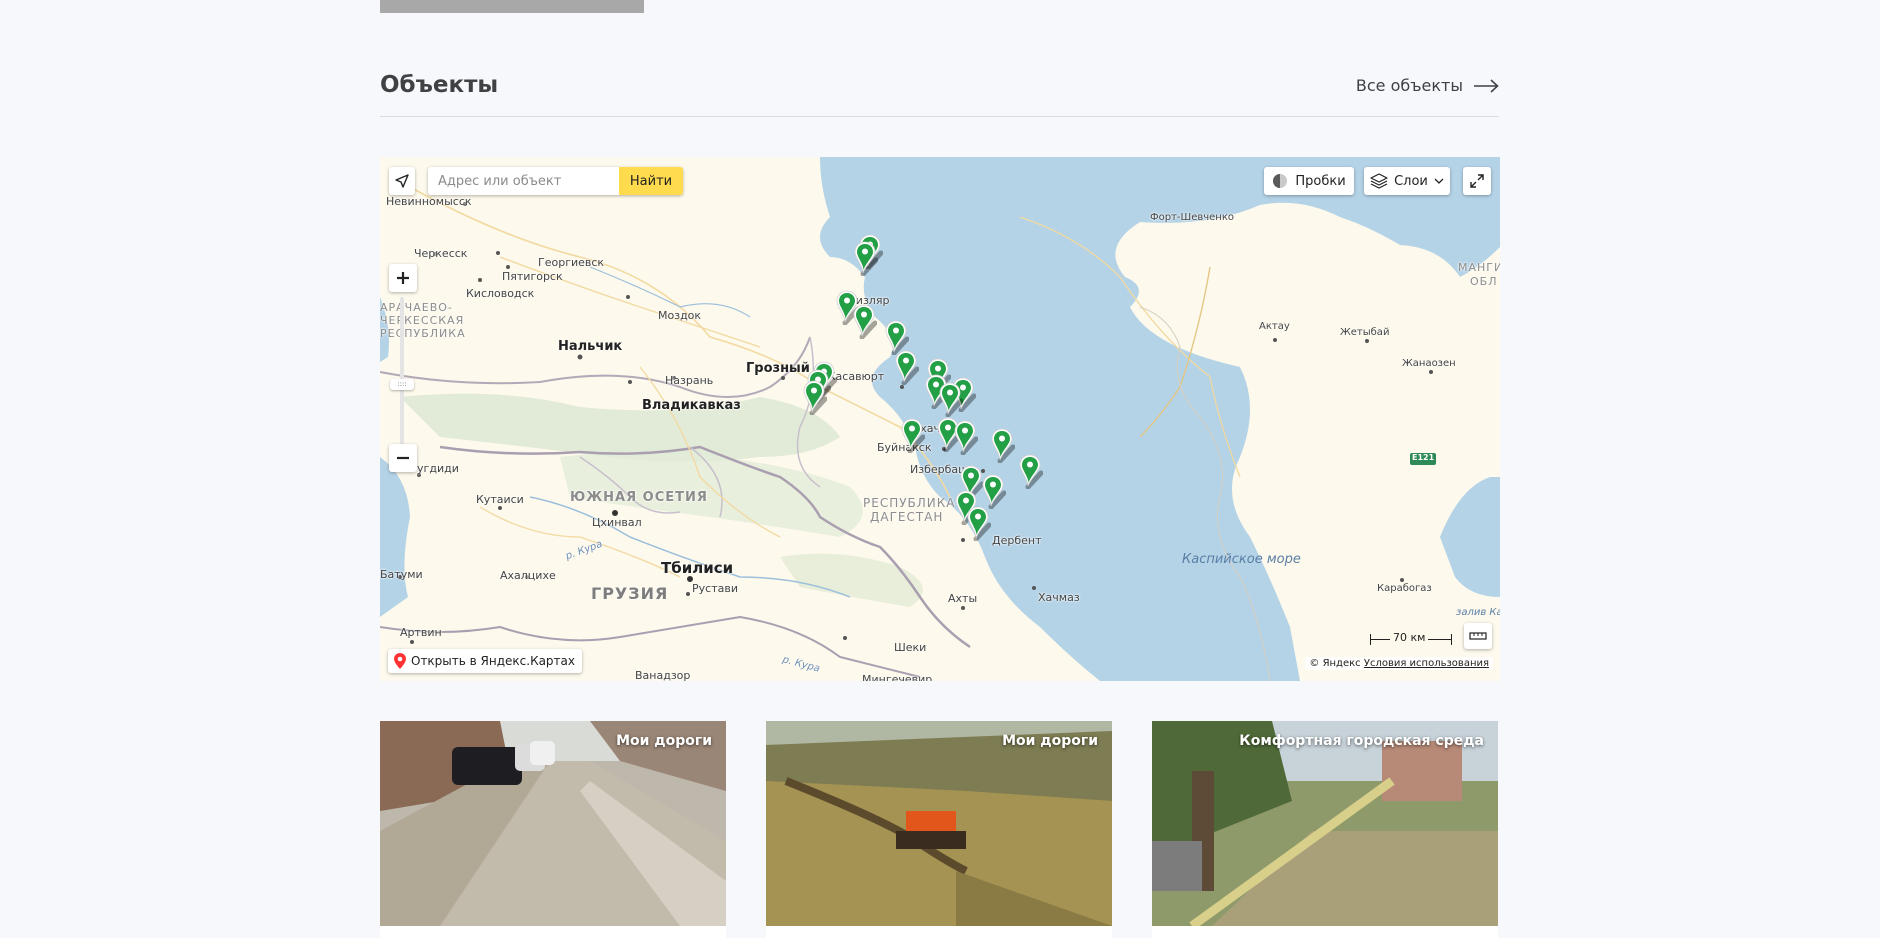  I want to click on ruler-button, so click(1478, 636).